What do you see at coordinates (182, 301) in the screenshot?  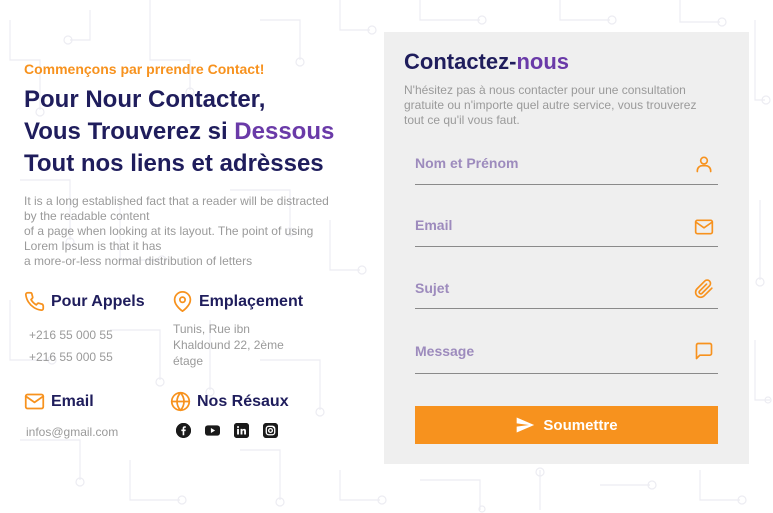 I see `map-pin-icon` at bounding box center [182, 301].